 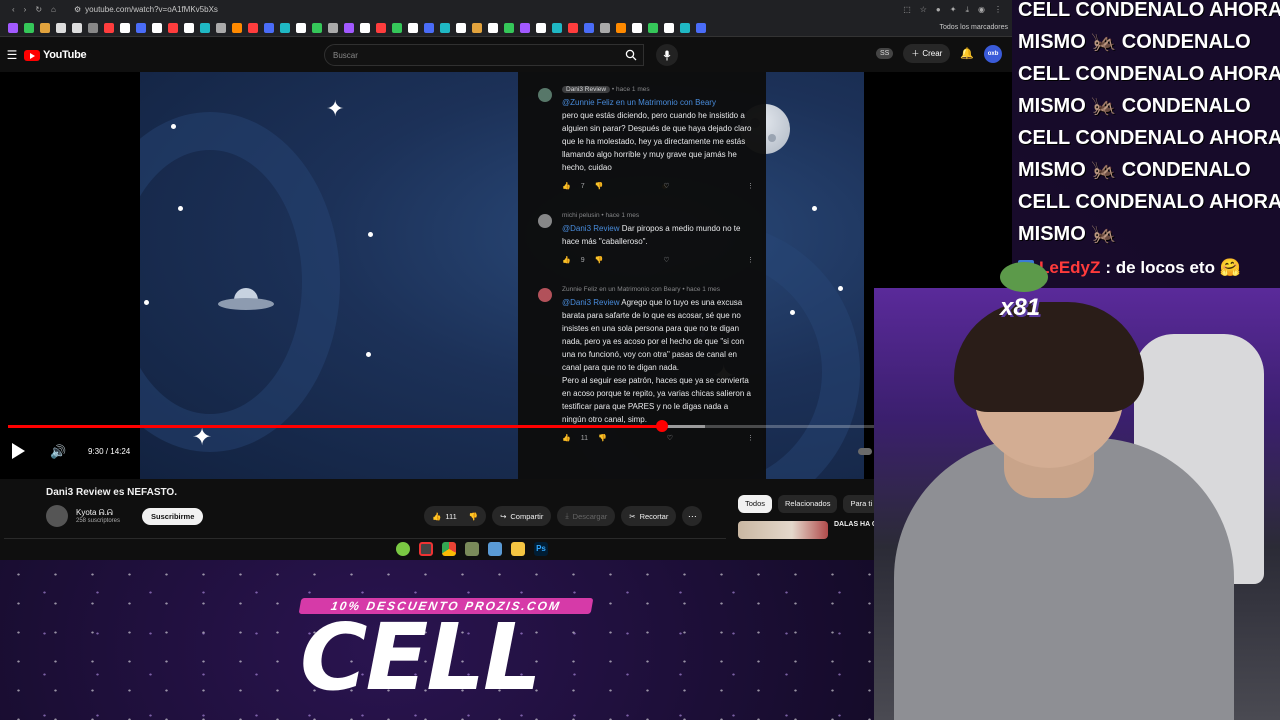 I want to click on install-icon: ⬚, so click(x=907, y=10).